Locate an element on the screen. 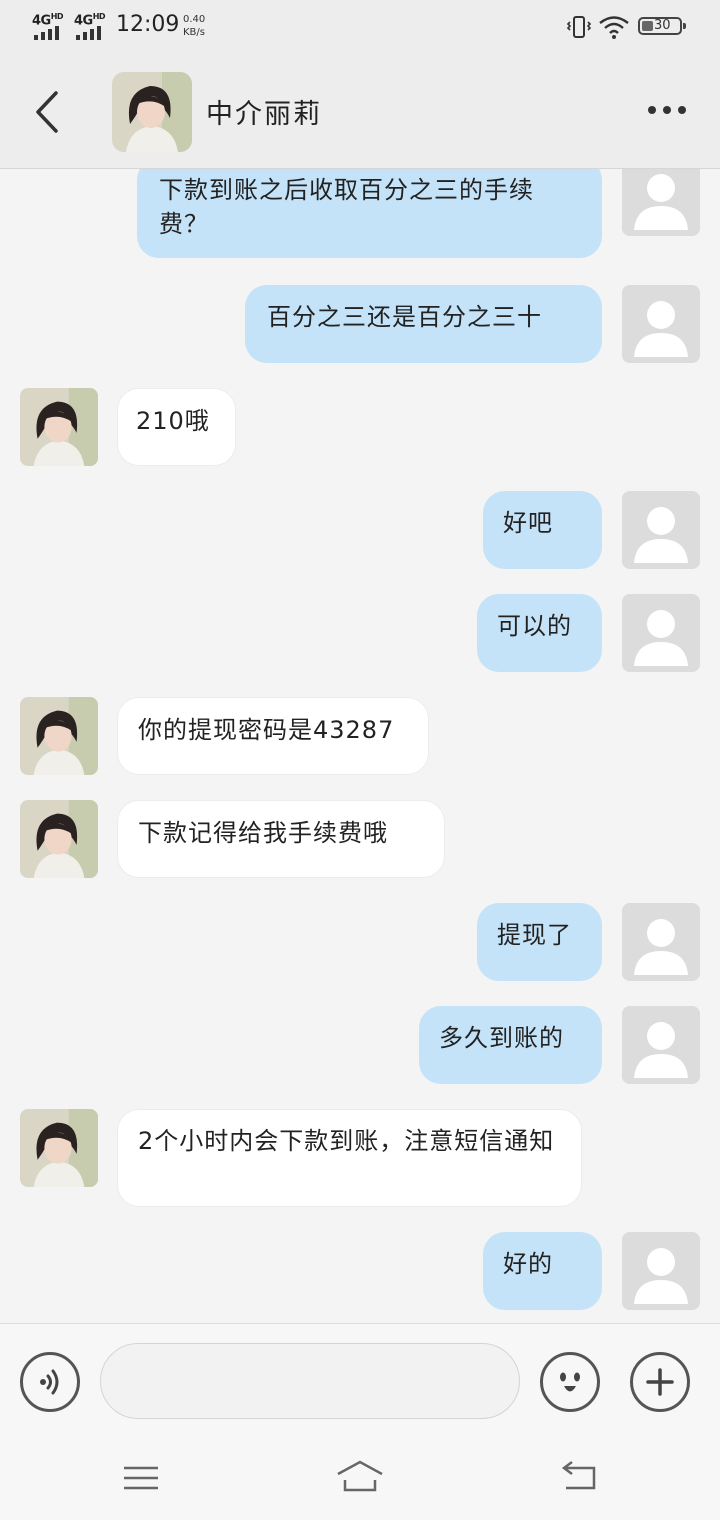  home-icon is located at coordinates (360, 1478).